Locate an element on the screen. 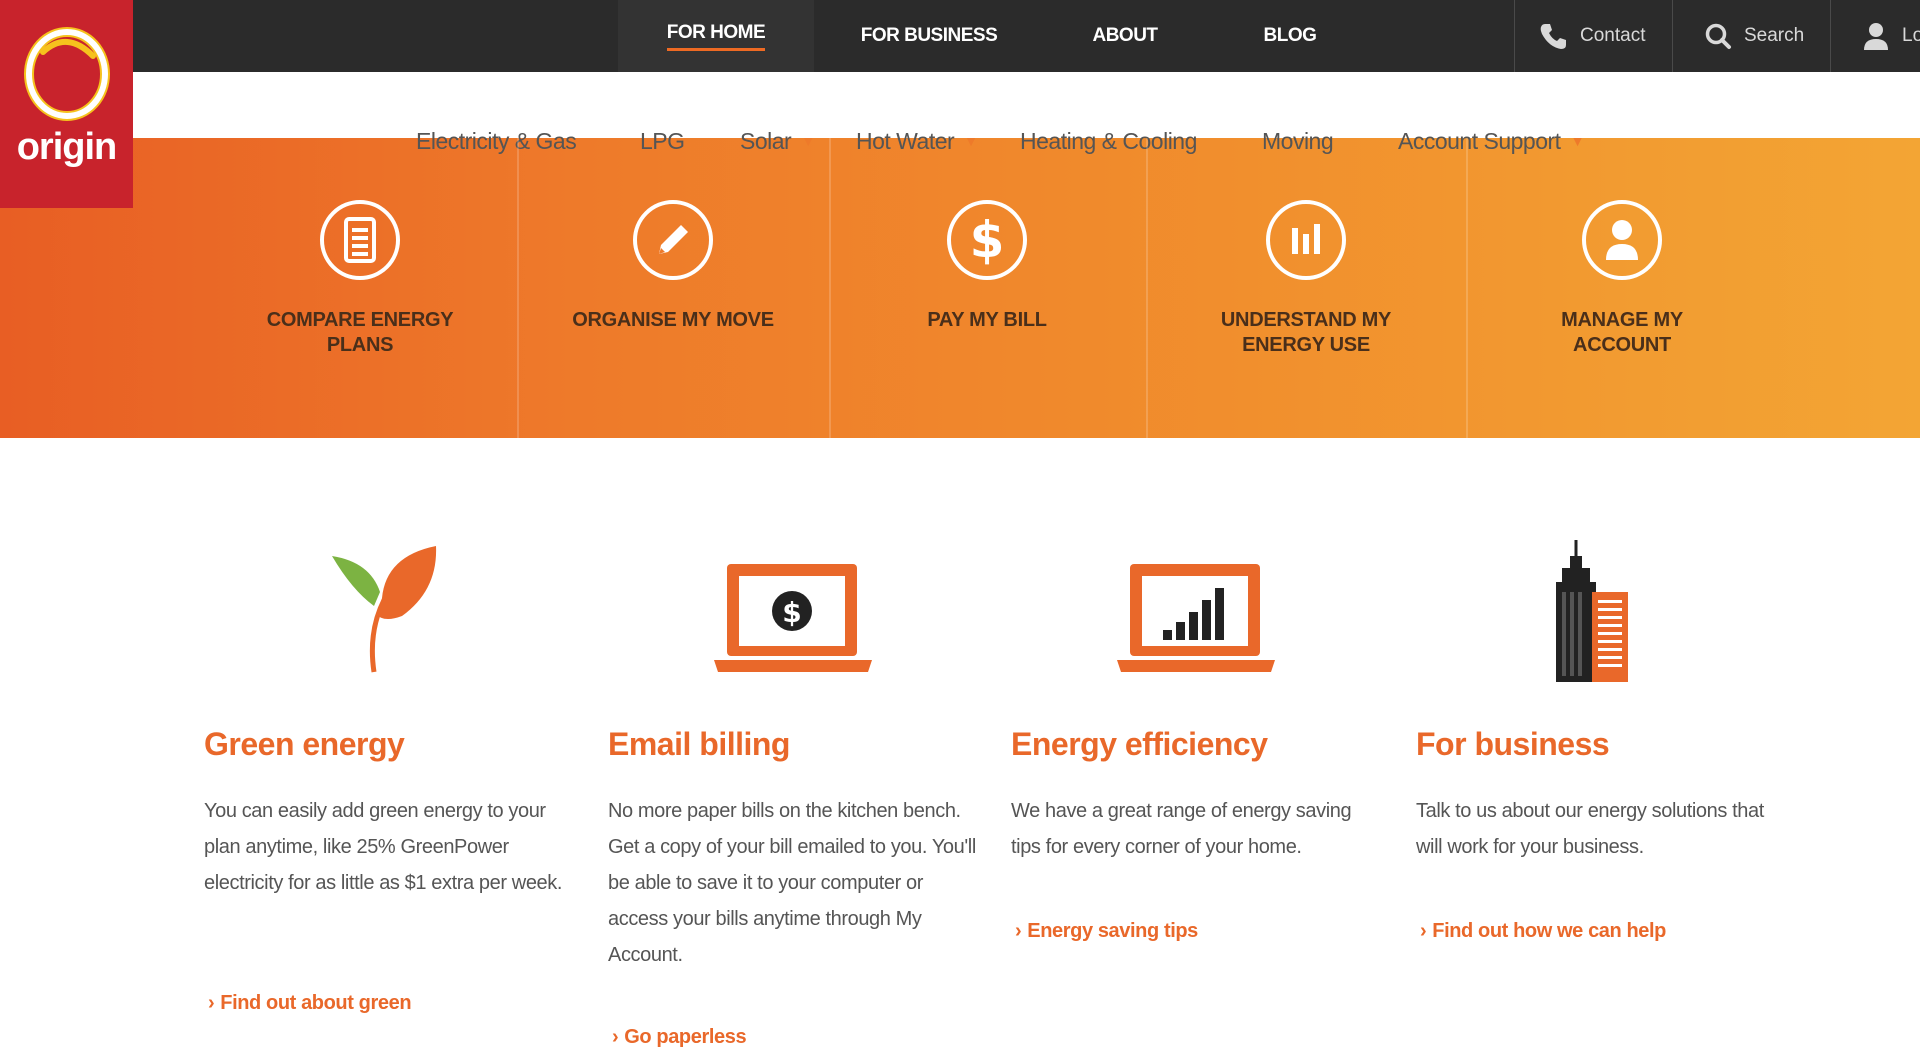  person-icon is located at coordinates (1622, 240).